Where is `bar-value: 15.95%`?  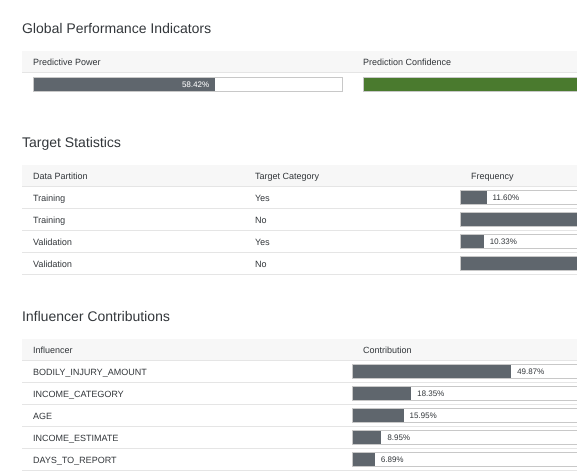
bar-value: 15.95% is located at coordinates (422, 416).